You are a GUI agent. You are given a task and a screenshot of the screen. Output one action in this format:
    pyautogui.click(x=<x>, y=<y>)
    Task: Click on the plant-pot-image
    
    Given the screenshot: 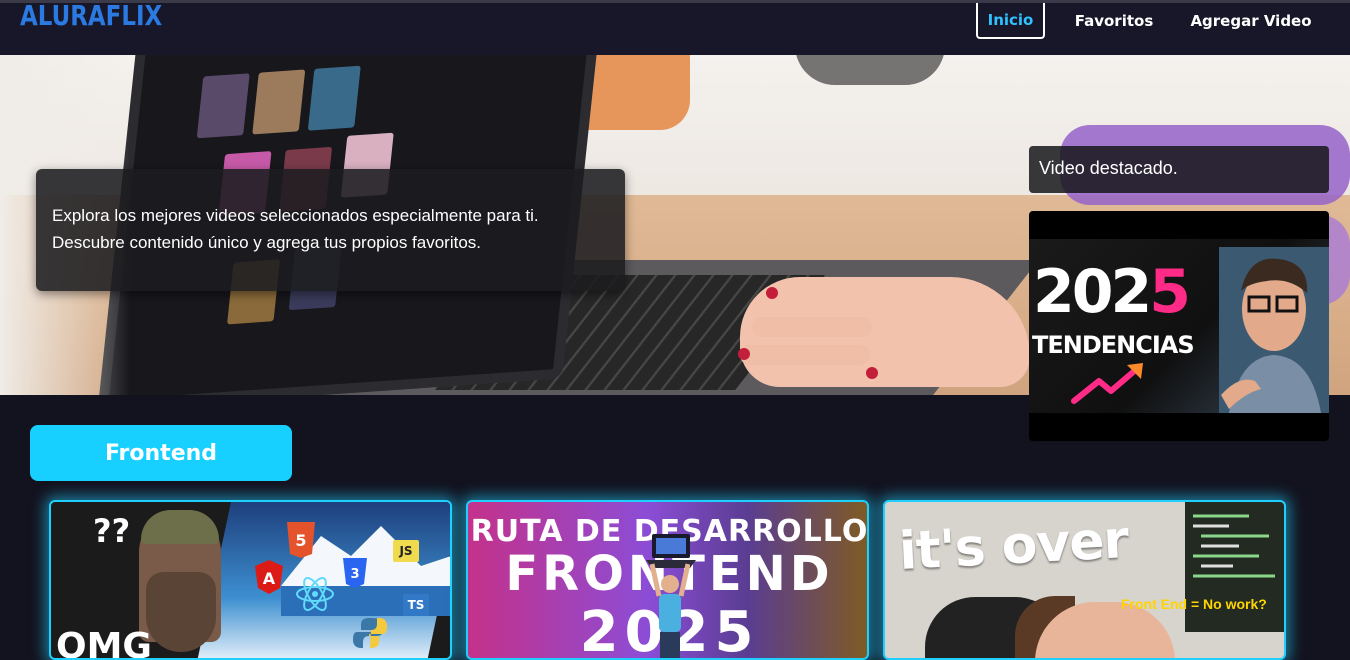 What is the action you would take?
    pyautogui.click(x=870, y=70)
    